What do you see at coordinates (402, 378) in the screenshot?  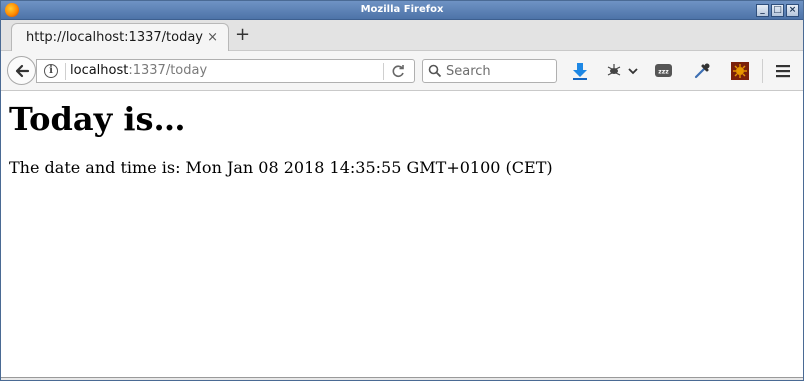 I see `bottom-border` at bounding box center [402, 378].